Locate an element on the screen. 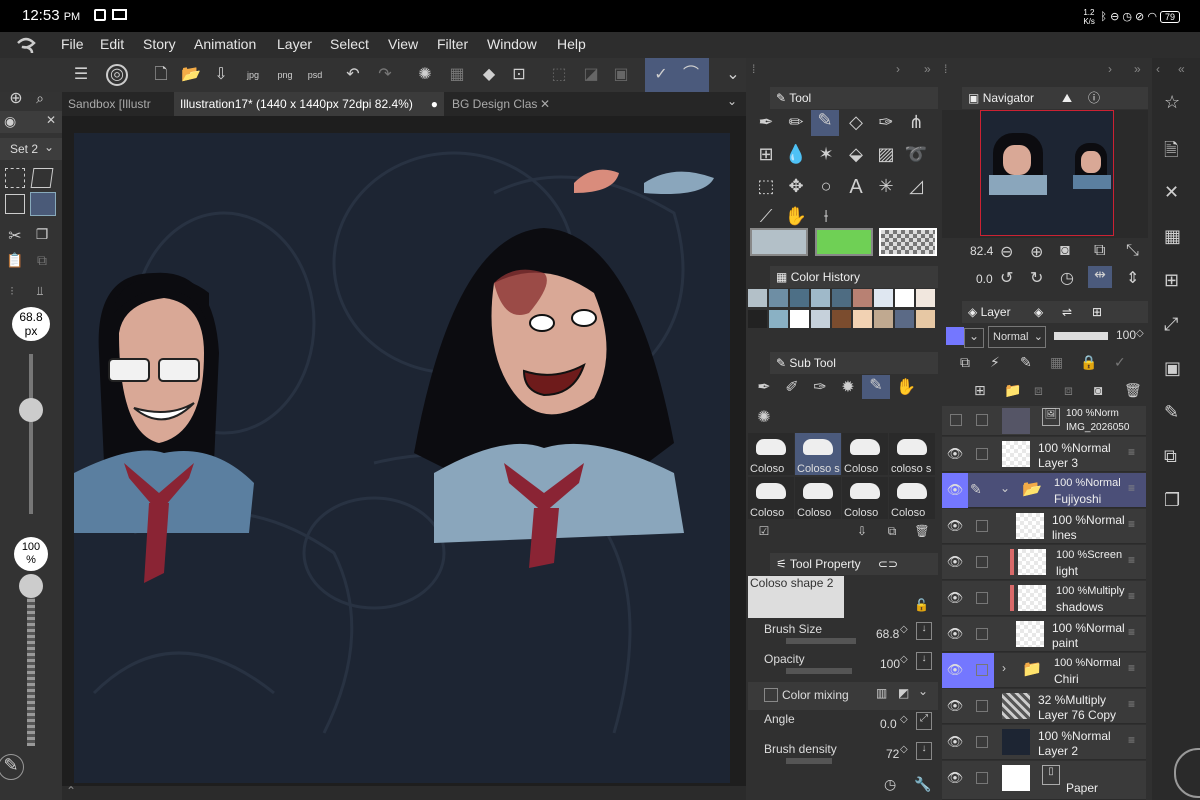 The height and width of the screenshot is (800, 1200). open-file-icon: 📂 is located at coordinates (191, 75).